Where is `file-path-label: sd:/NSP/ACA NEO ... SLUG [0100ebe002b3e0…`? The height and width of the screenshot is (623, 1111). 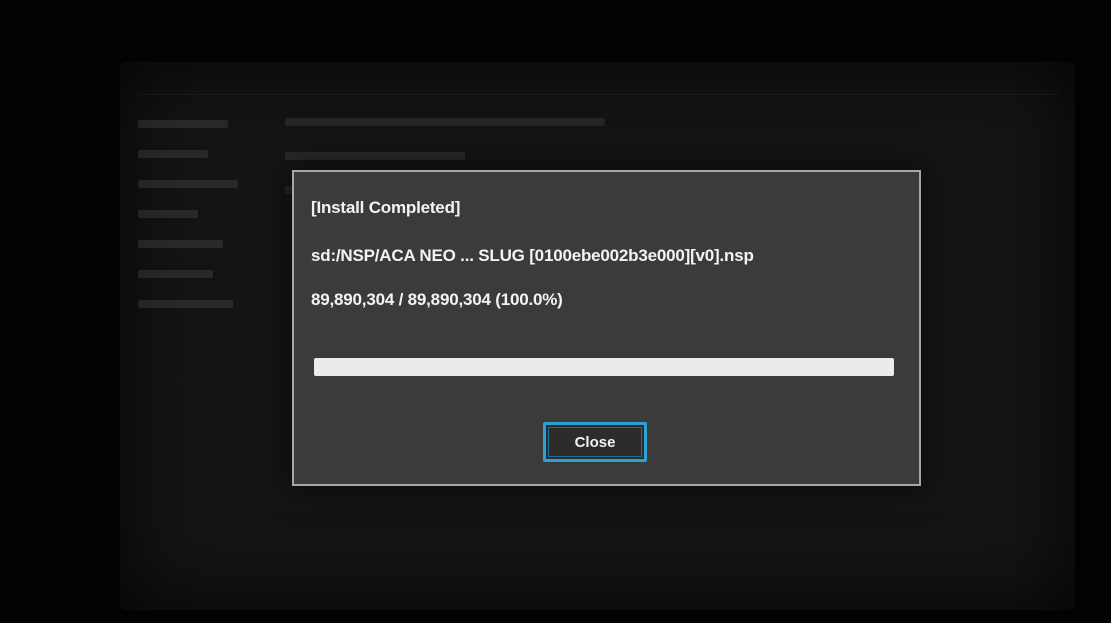
file-path-label: sd:/NSP/ACA NEO ... SLUG [0100ebe002b3e0… is located at coordinates (532, 255).